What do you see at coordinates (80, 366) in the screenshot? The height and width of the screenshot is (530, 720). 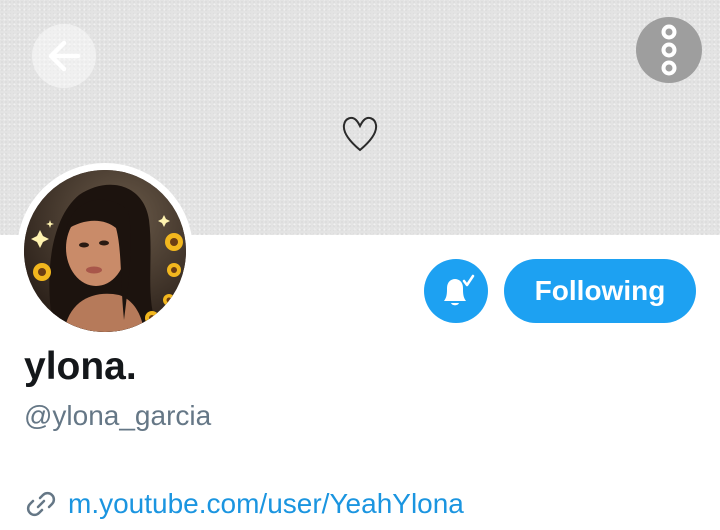 I see `display-name: ylona.` at bounding box center [80, 366].